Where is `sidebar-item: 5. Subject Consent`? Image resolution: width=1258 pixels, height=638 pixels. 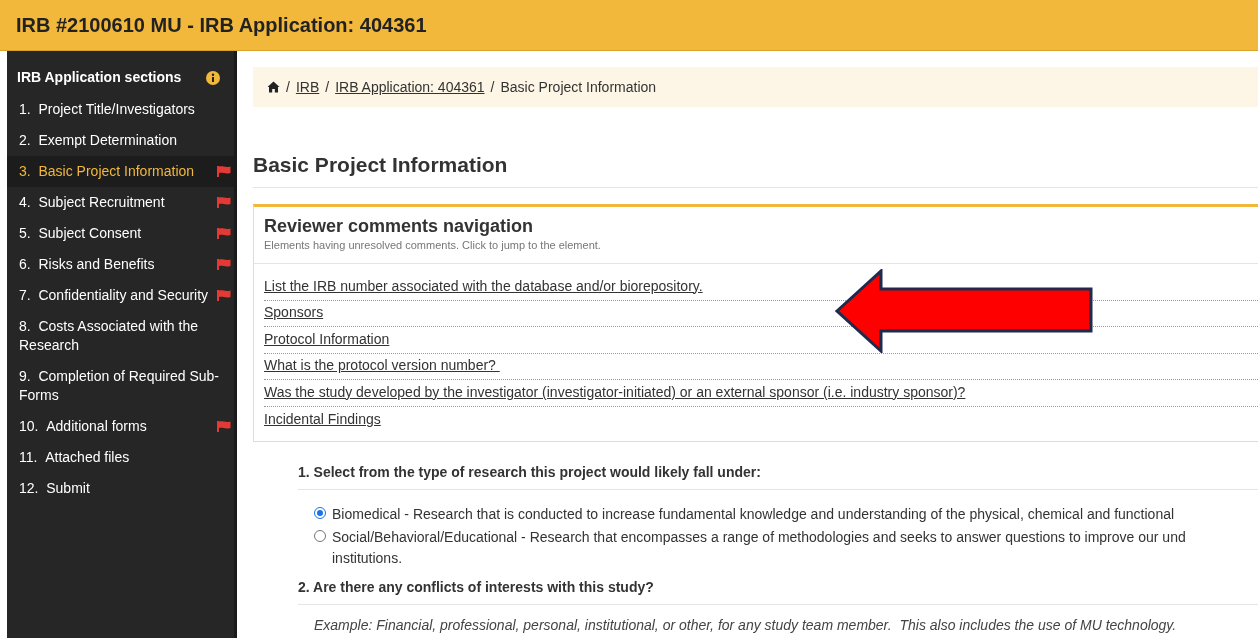
sidebar-item: 5. Subject Consent is located at coordinates (120, 233).